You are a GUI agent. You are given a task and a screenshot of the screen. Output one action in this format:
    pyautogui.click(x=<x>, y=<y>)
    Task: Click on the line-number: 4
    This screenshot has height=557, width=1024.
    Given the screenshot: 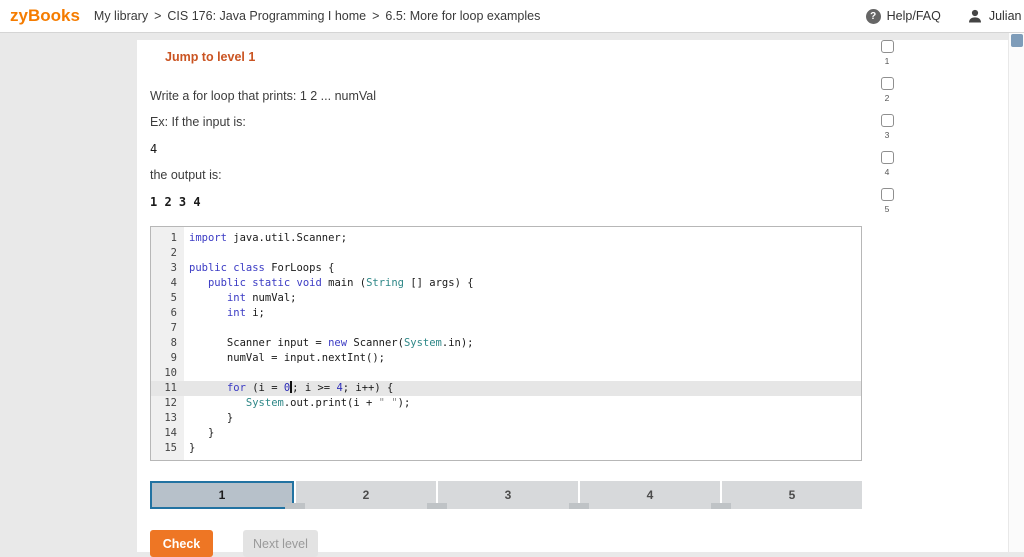 What is the action you would take?
    pyautogui.click(x=173, y=283)
    